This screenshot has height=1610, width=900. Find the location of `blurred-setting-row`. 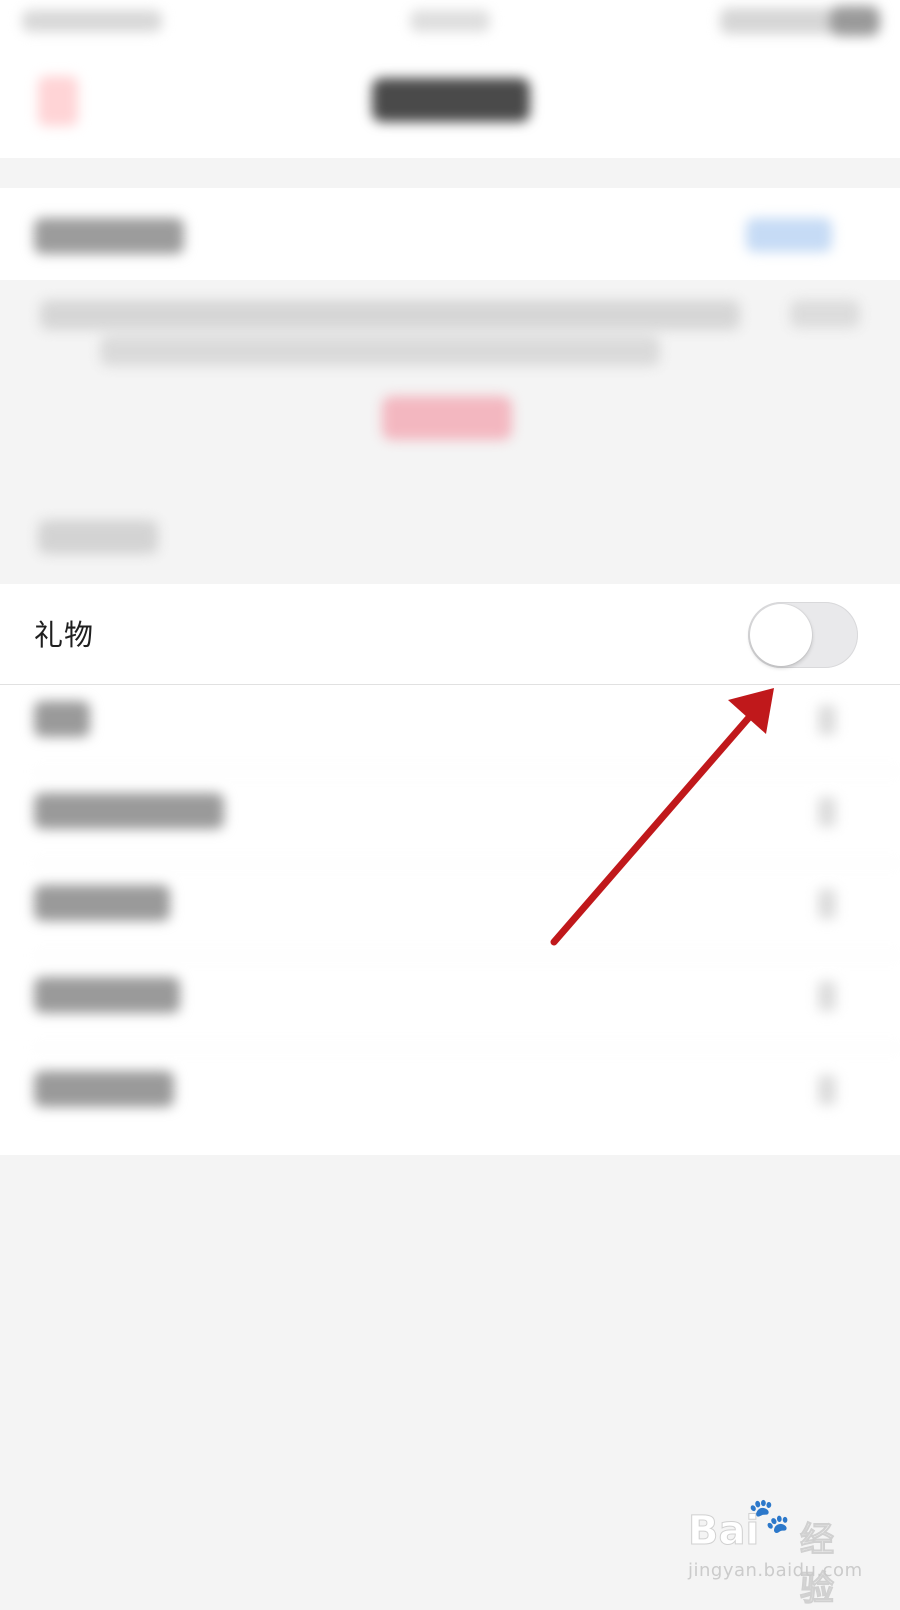

blurred-setting-row is located at coordinates (450, 234).